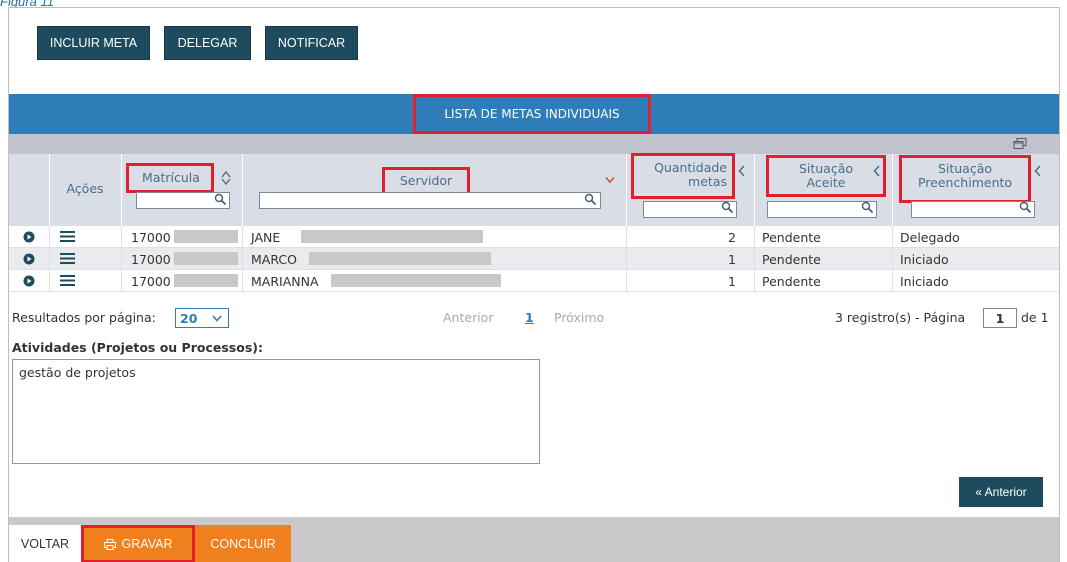 Image resolution: width=1067 pixels, height=562 pixels. Describe the element at coordinates (93, 43) in the screenshot. I see `incluir-meta-button: INCLUIR META` at that location.